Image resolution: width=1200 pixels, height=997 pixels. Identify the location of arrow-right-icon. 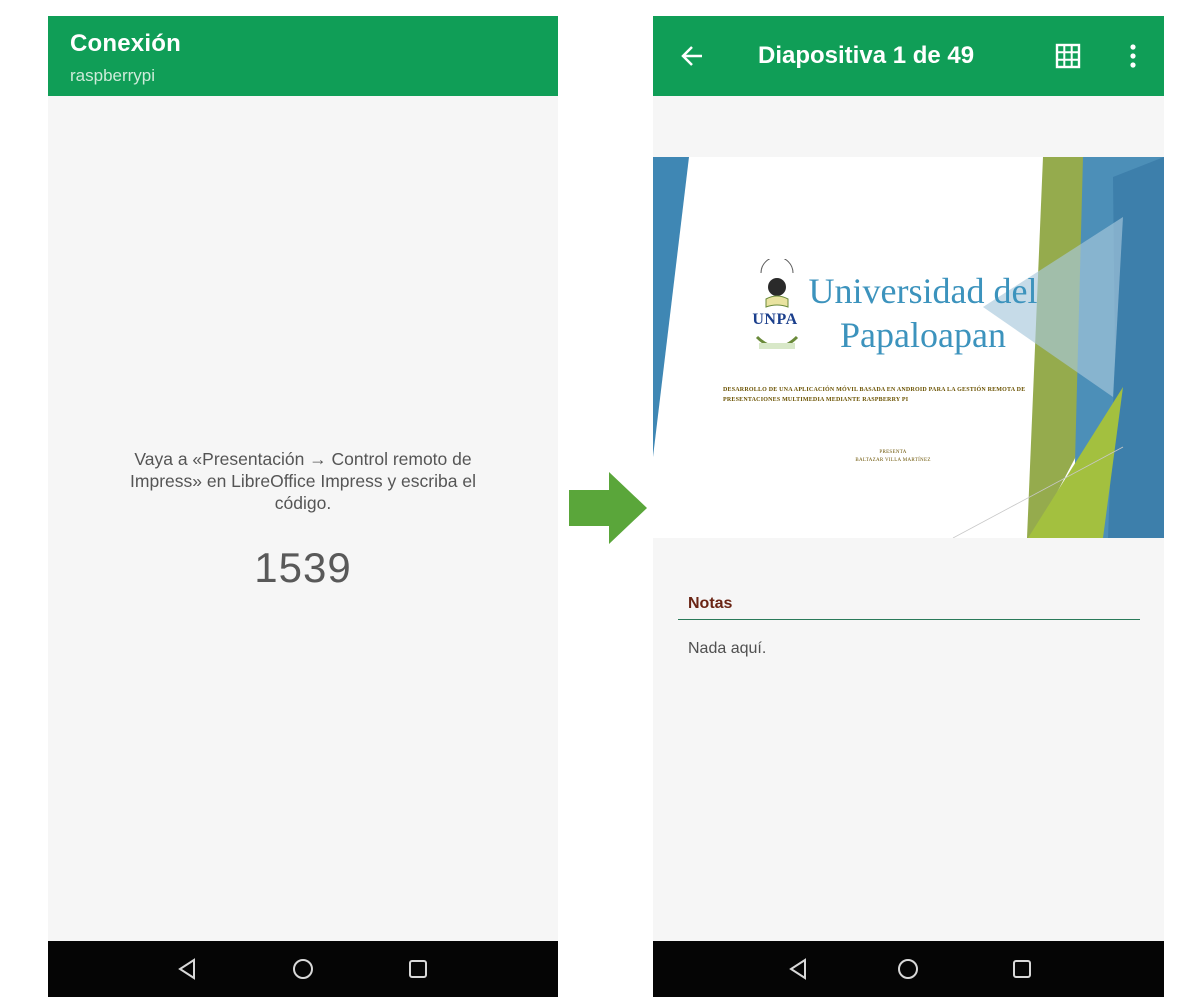
(608, 508).